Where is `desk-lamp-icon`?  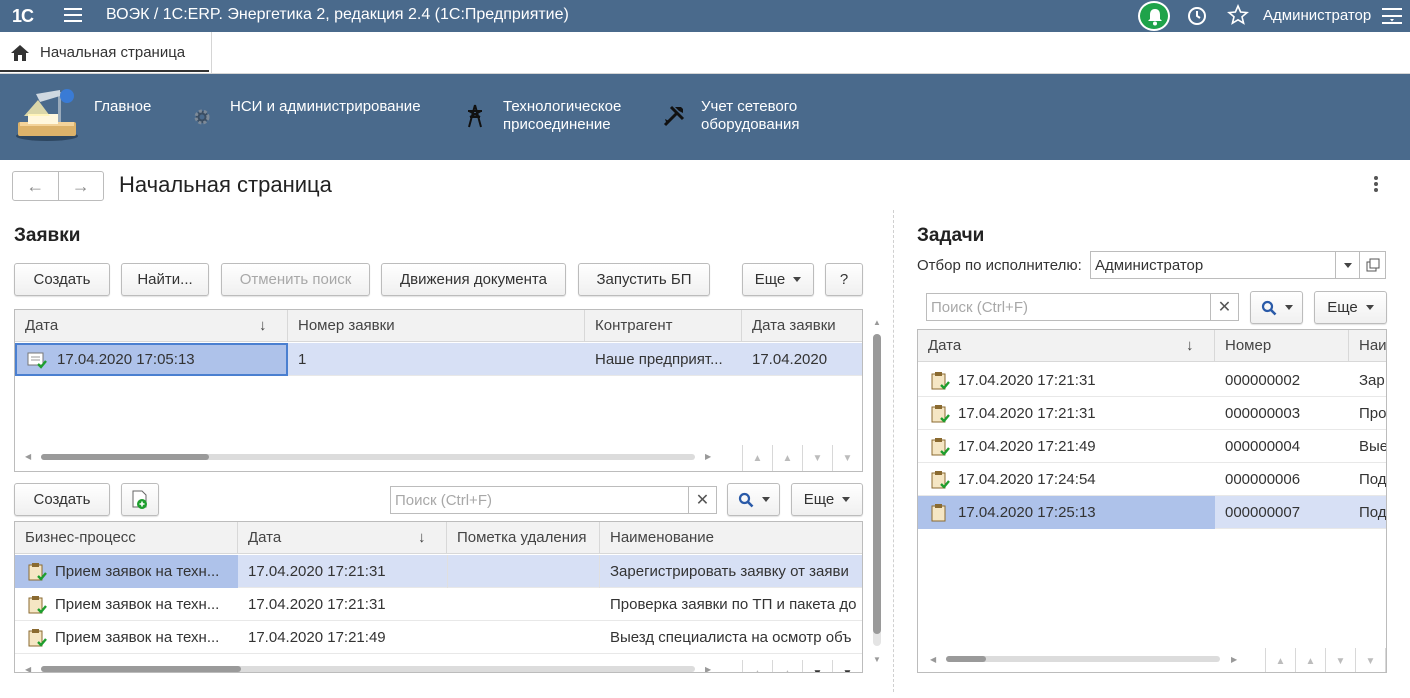
desk-lamp-icon is located at coordinates (47, 116).